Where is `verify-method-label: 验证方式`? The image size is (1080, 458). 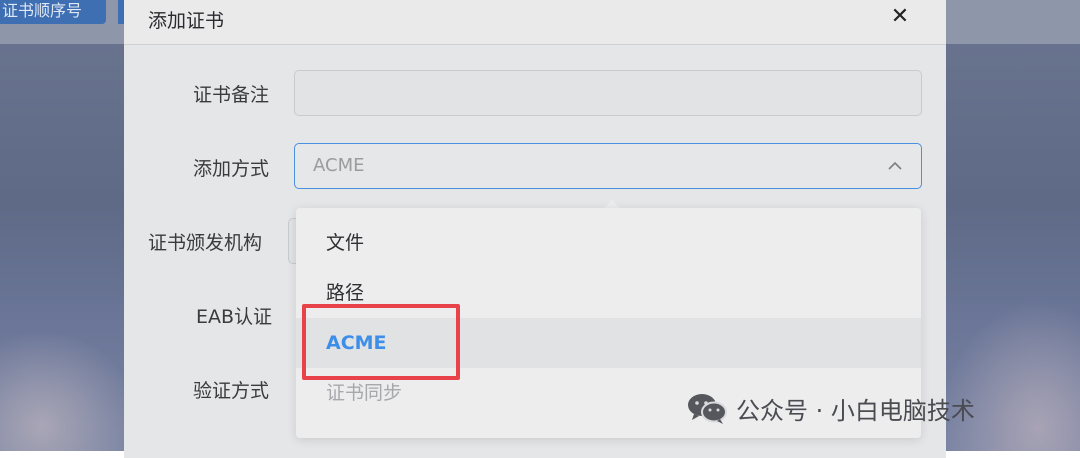 verify-method-label: 验证方式 is located at coordinates (231, 391).